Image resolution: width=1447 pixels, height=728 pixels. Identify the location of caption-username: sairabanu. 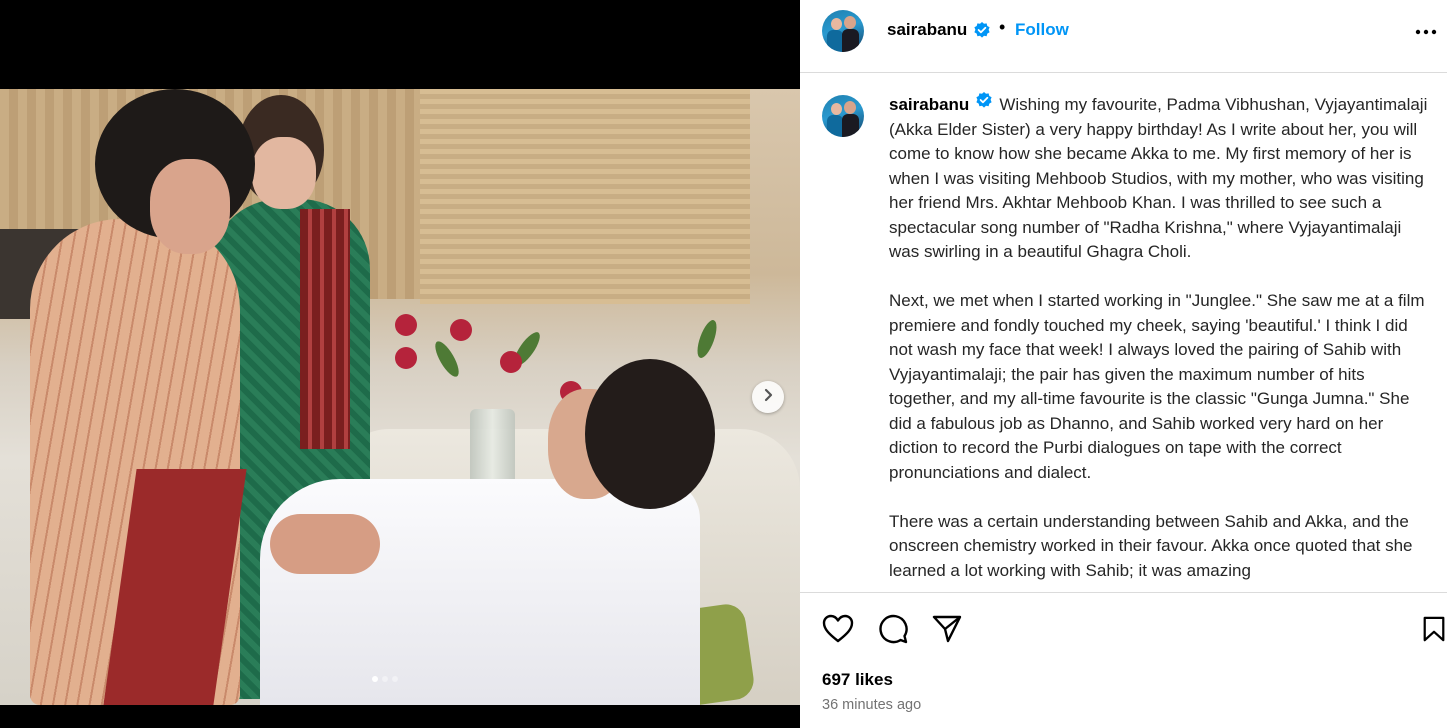
(929, 104).